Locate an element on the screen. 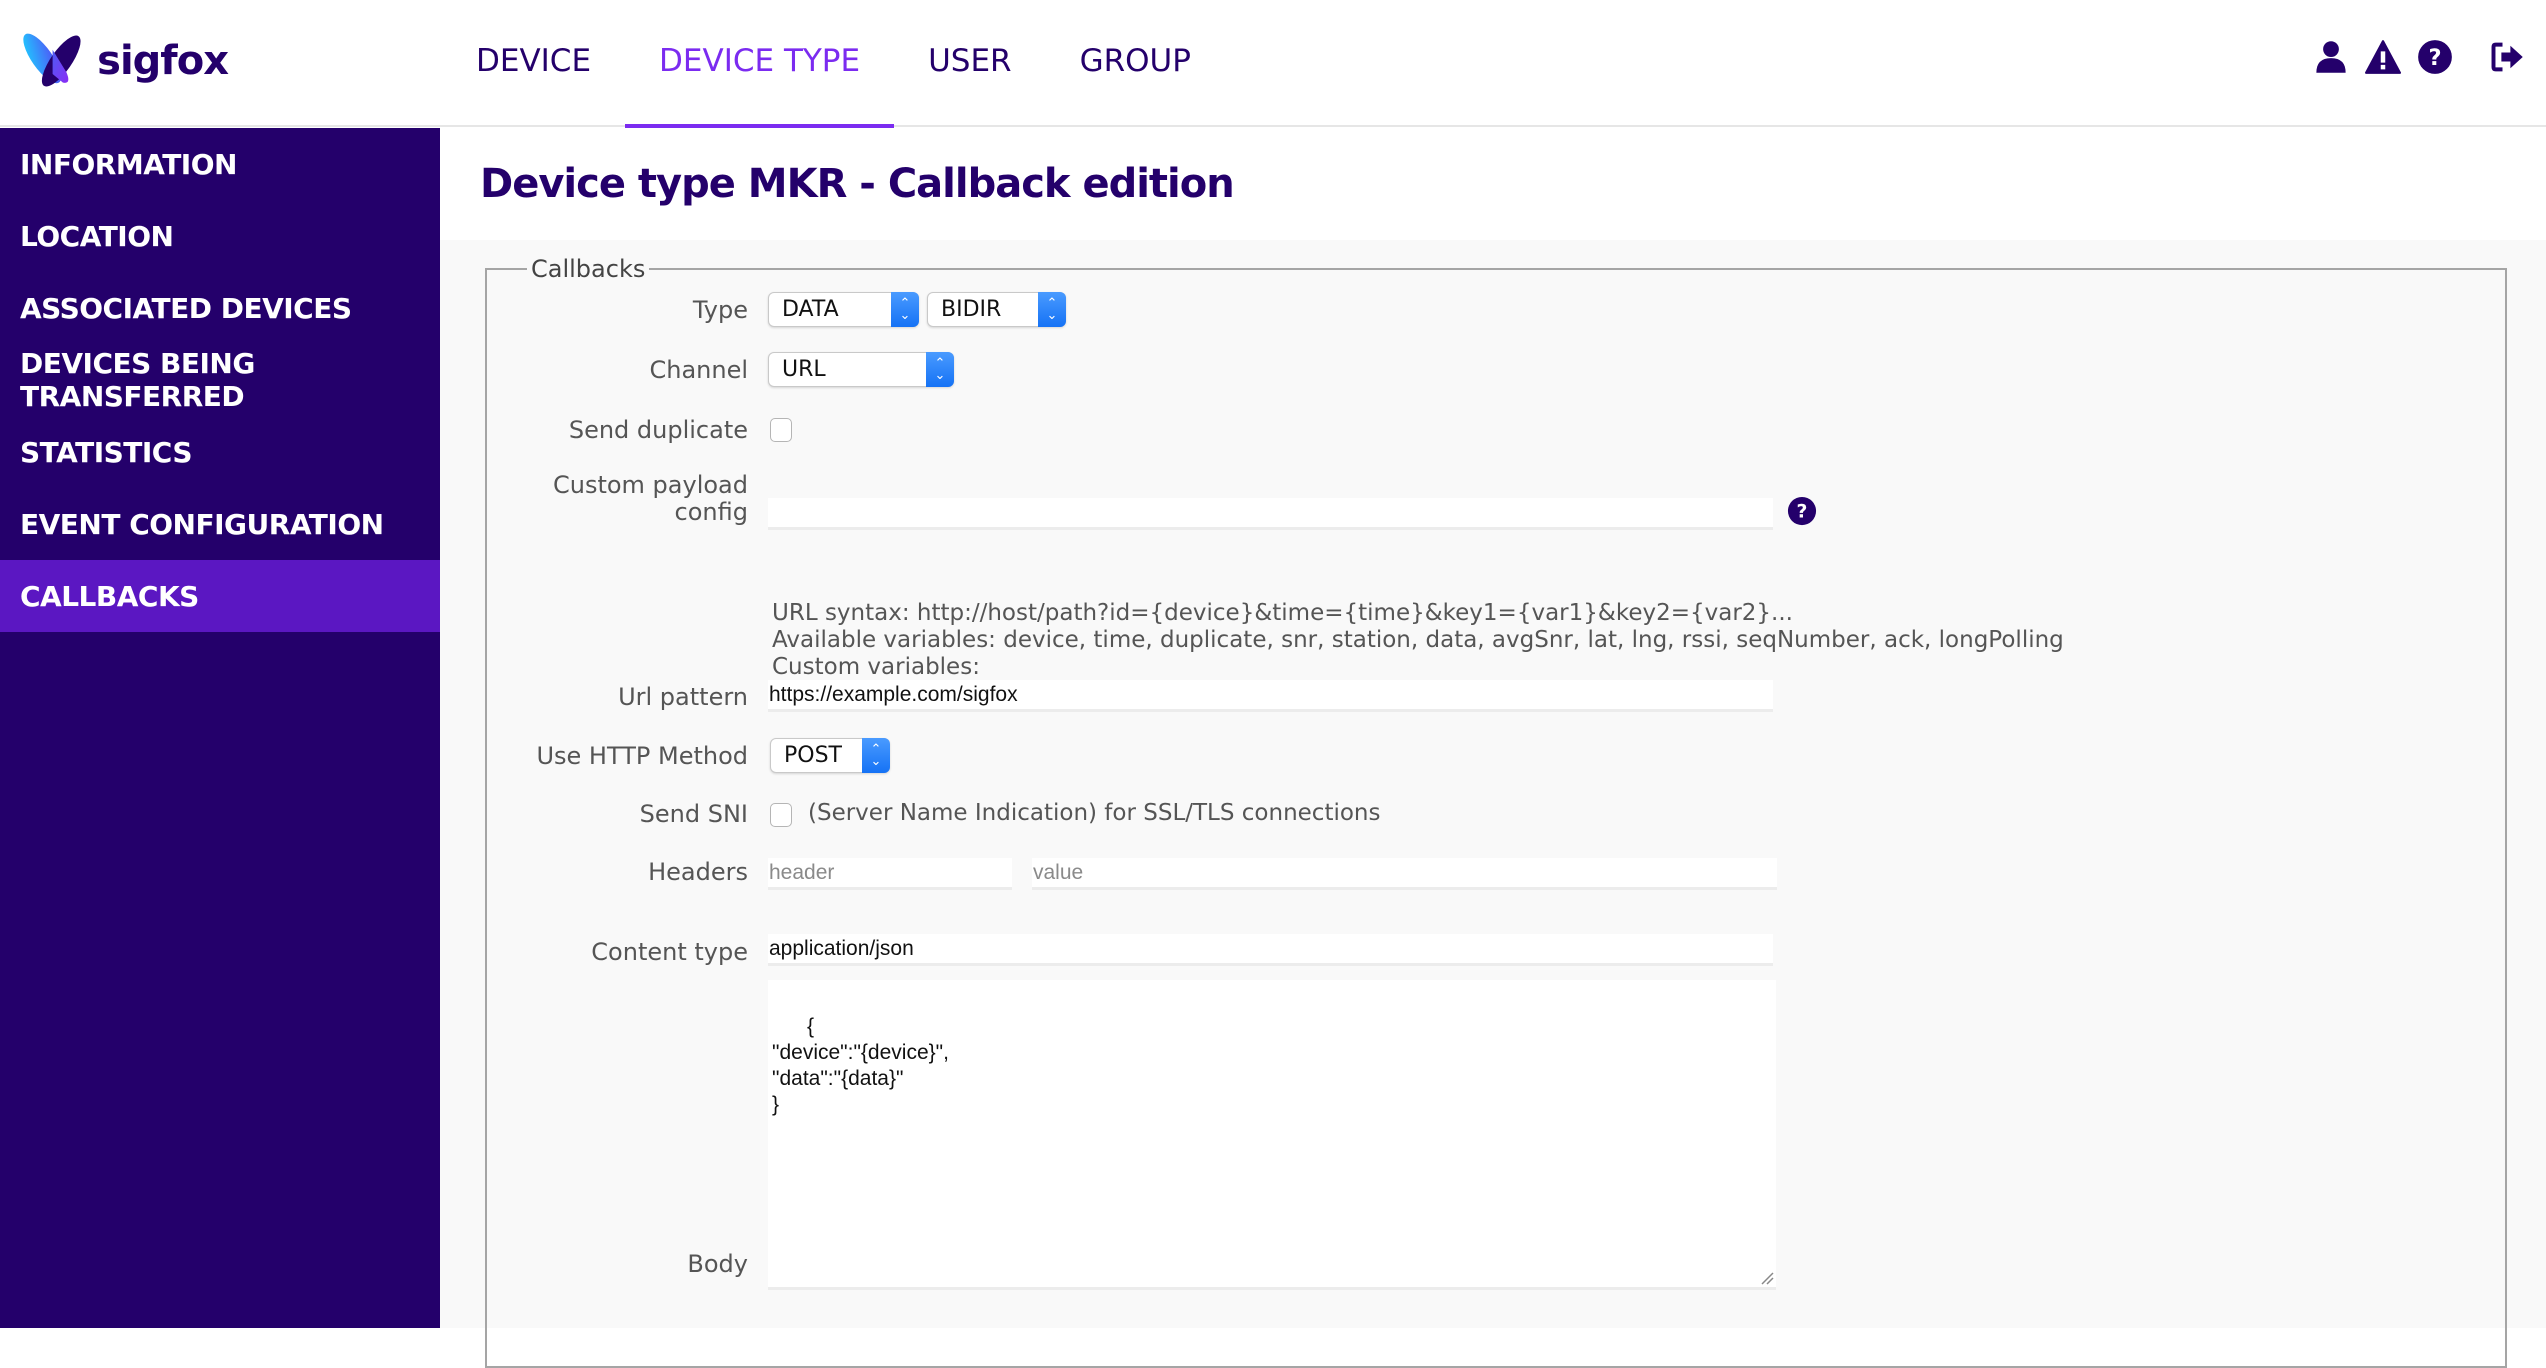  send-sni-label: Send SNI is located at coordinates (693, 814).